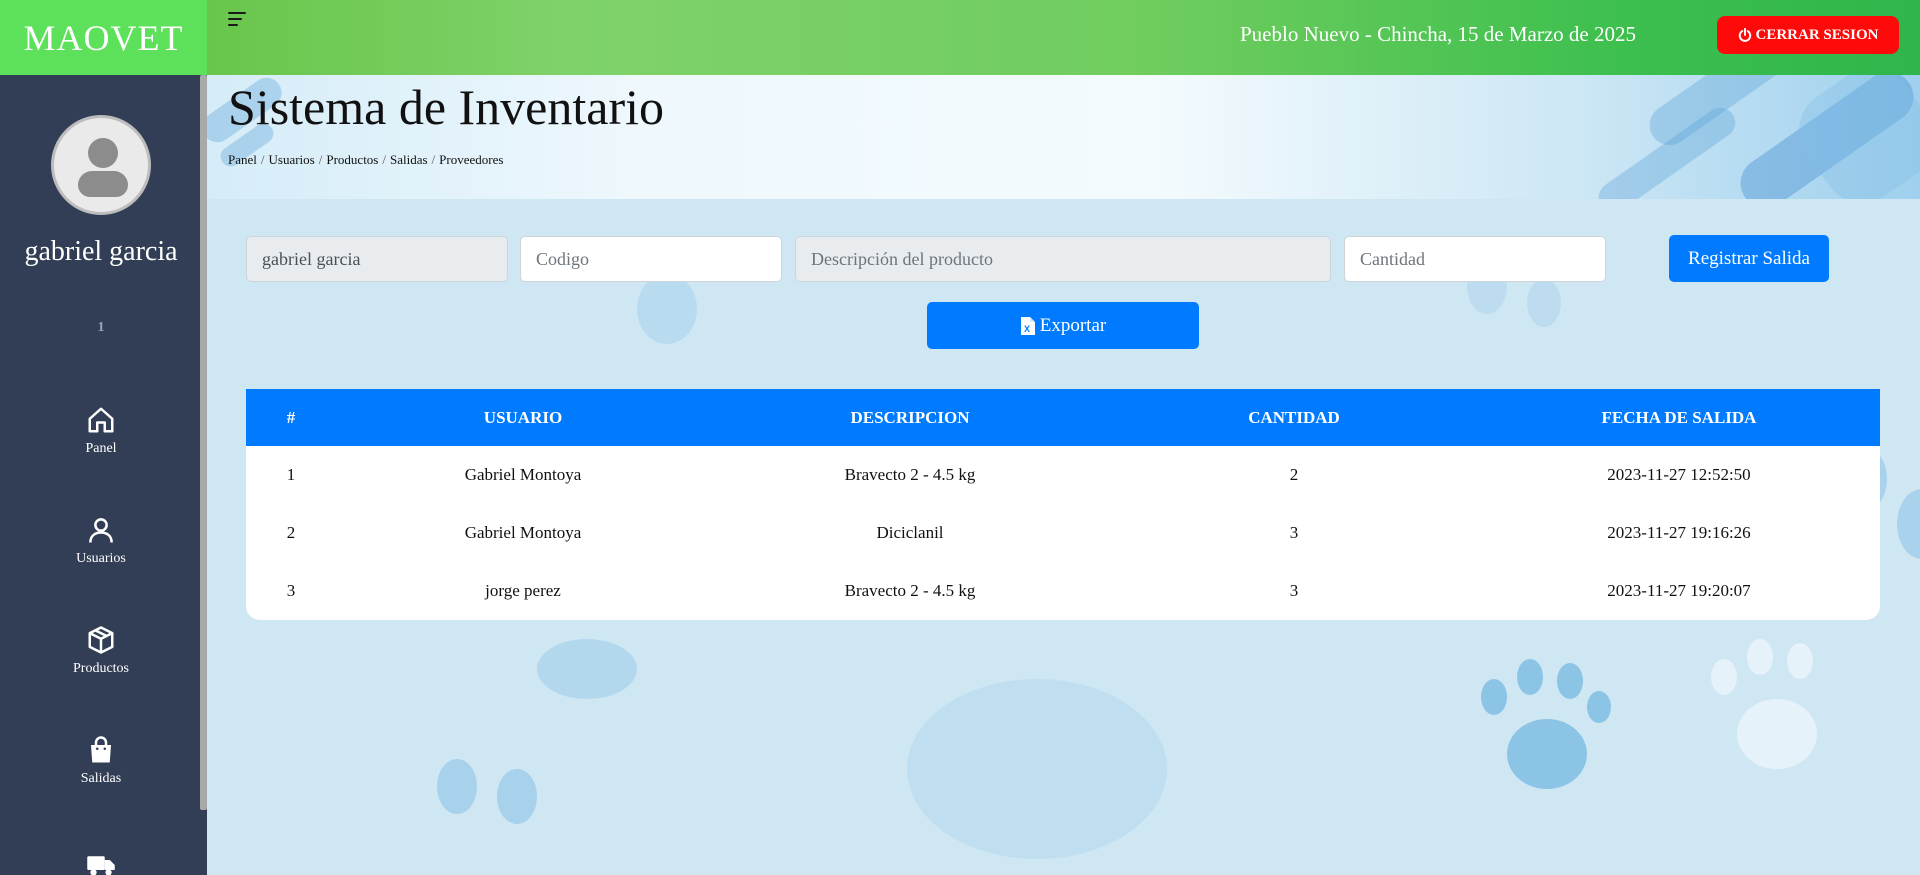  What do you see at coordinates (101, 558) in the screenshot?
I see `sidebar-item-label: Usuarios` at bounding box center [101, 558].